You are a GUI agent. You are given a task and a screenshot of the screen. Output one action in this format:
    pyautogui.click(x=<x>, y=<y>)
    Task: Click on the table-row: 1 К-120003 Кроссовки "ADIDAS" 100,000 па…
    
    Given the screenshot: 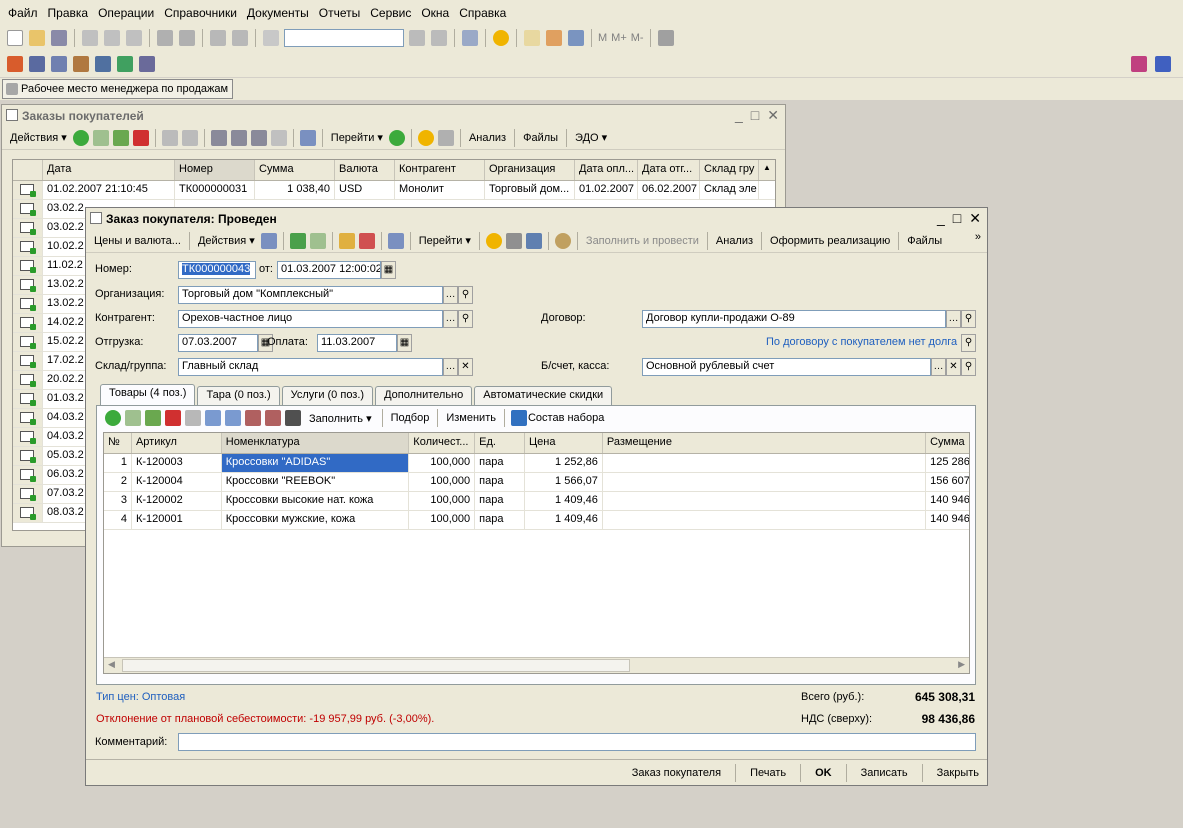 What is the action you would take?
    pyautogui.click(x=536, y=463)
    